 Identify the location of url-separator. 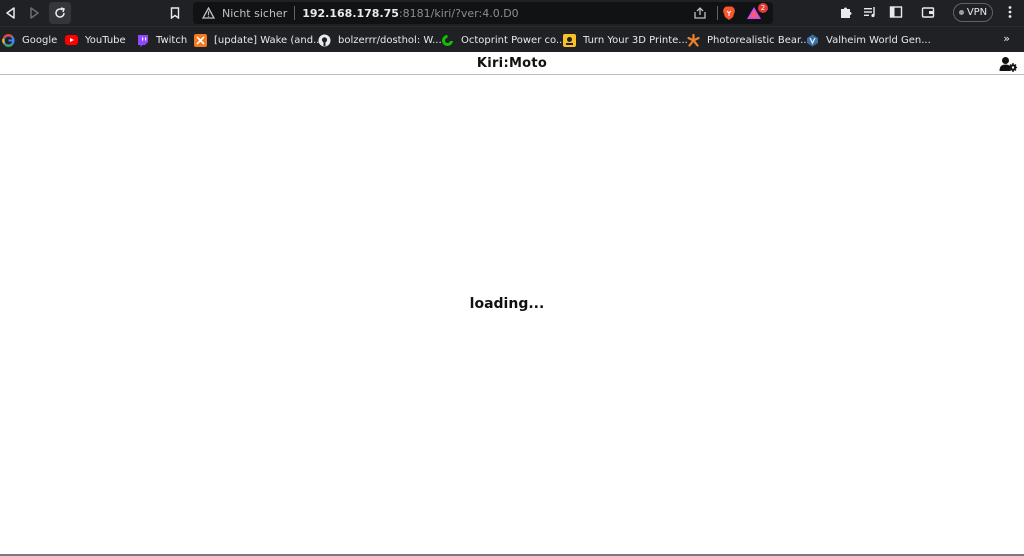
(295, 13).